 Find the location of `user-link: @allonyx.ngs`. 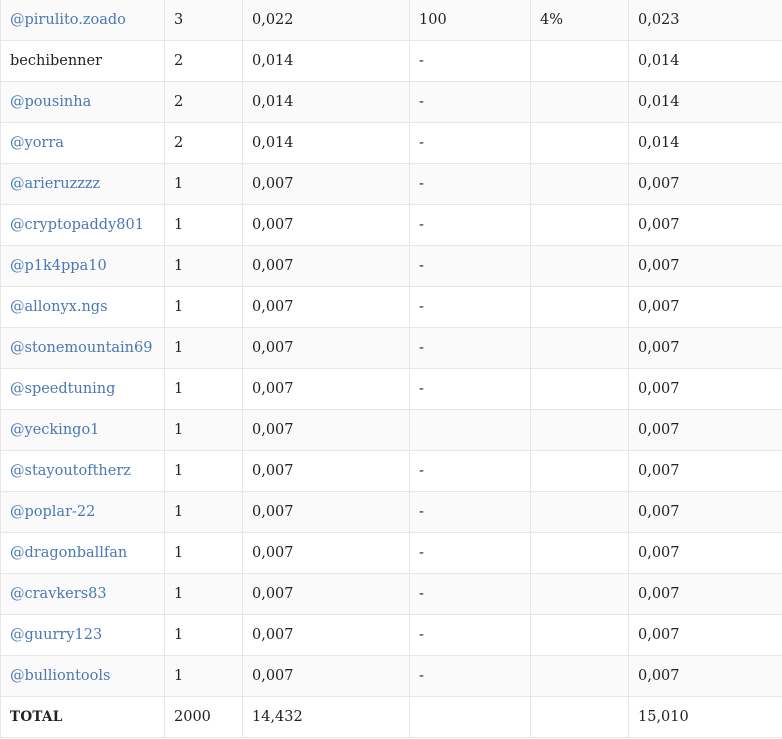

user-link: @allonyx.ngs is located at coordinates (82, 307).